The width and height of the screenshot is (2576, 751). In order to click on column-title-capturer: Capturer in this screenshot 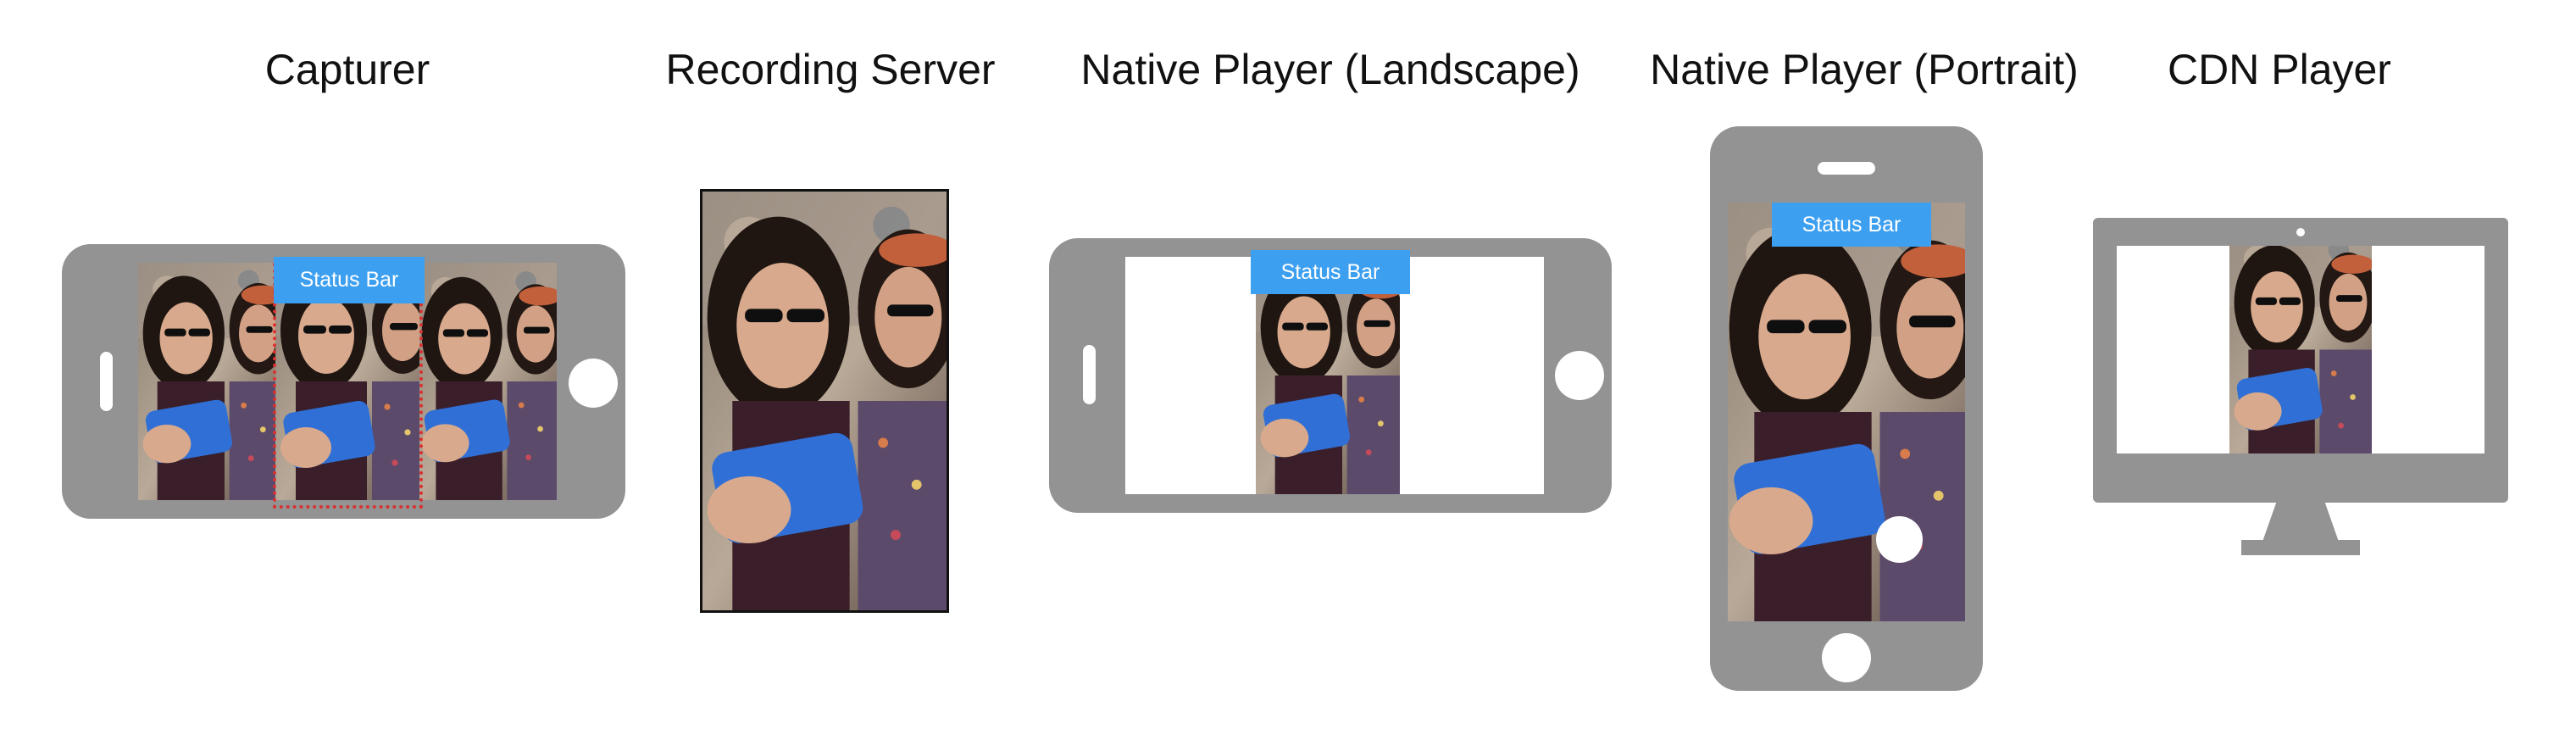, I will do `click(347, 69)`.